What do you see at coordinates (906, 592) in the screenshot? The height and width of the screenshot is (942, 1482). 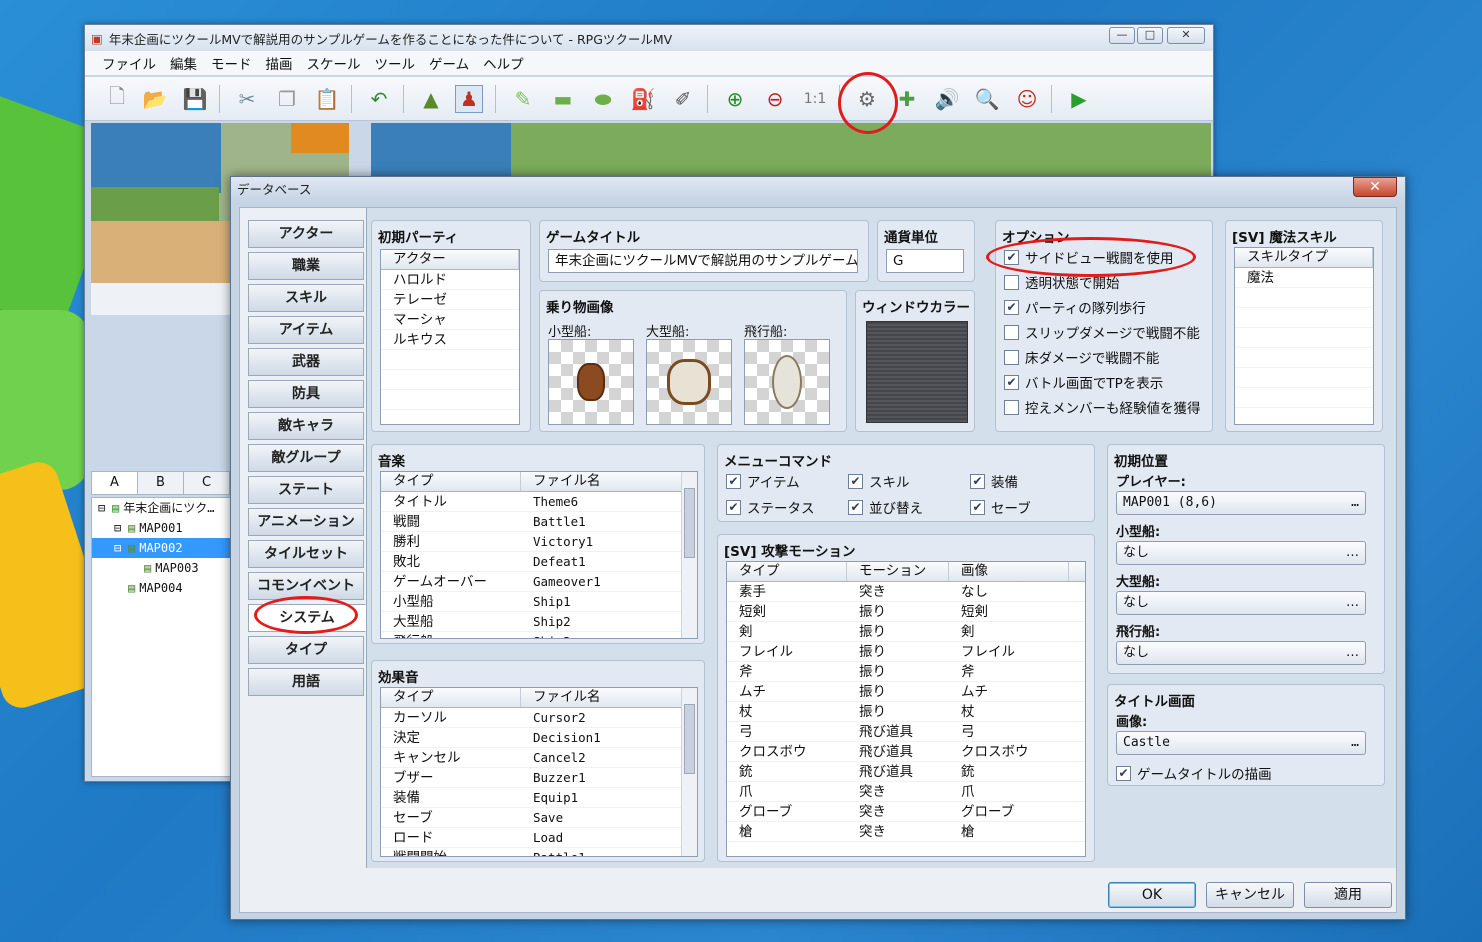 I see `table-row: 素手 突き なし` at bounding box center [906, 592].